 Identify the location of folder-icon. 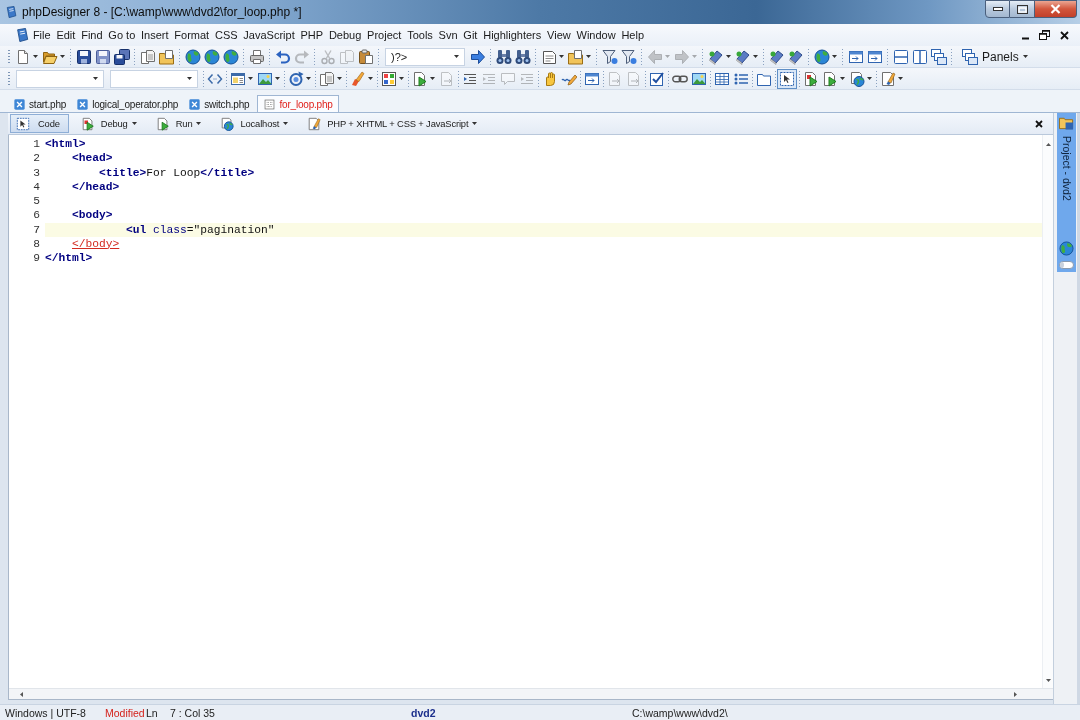
(1066, 122).